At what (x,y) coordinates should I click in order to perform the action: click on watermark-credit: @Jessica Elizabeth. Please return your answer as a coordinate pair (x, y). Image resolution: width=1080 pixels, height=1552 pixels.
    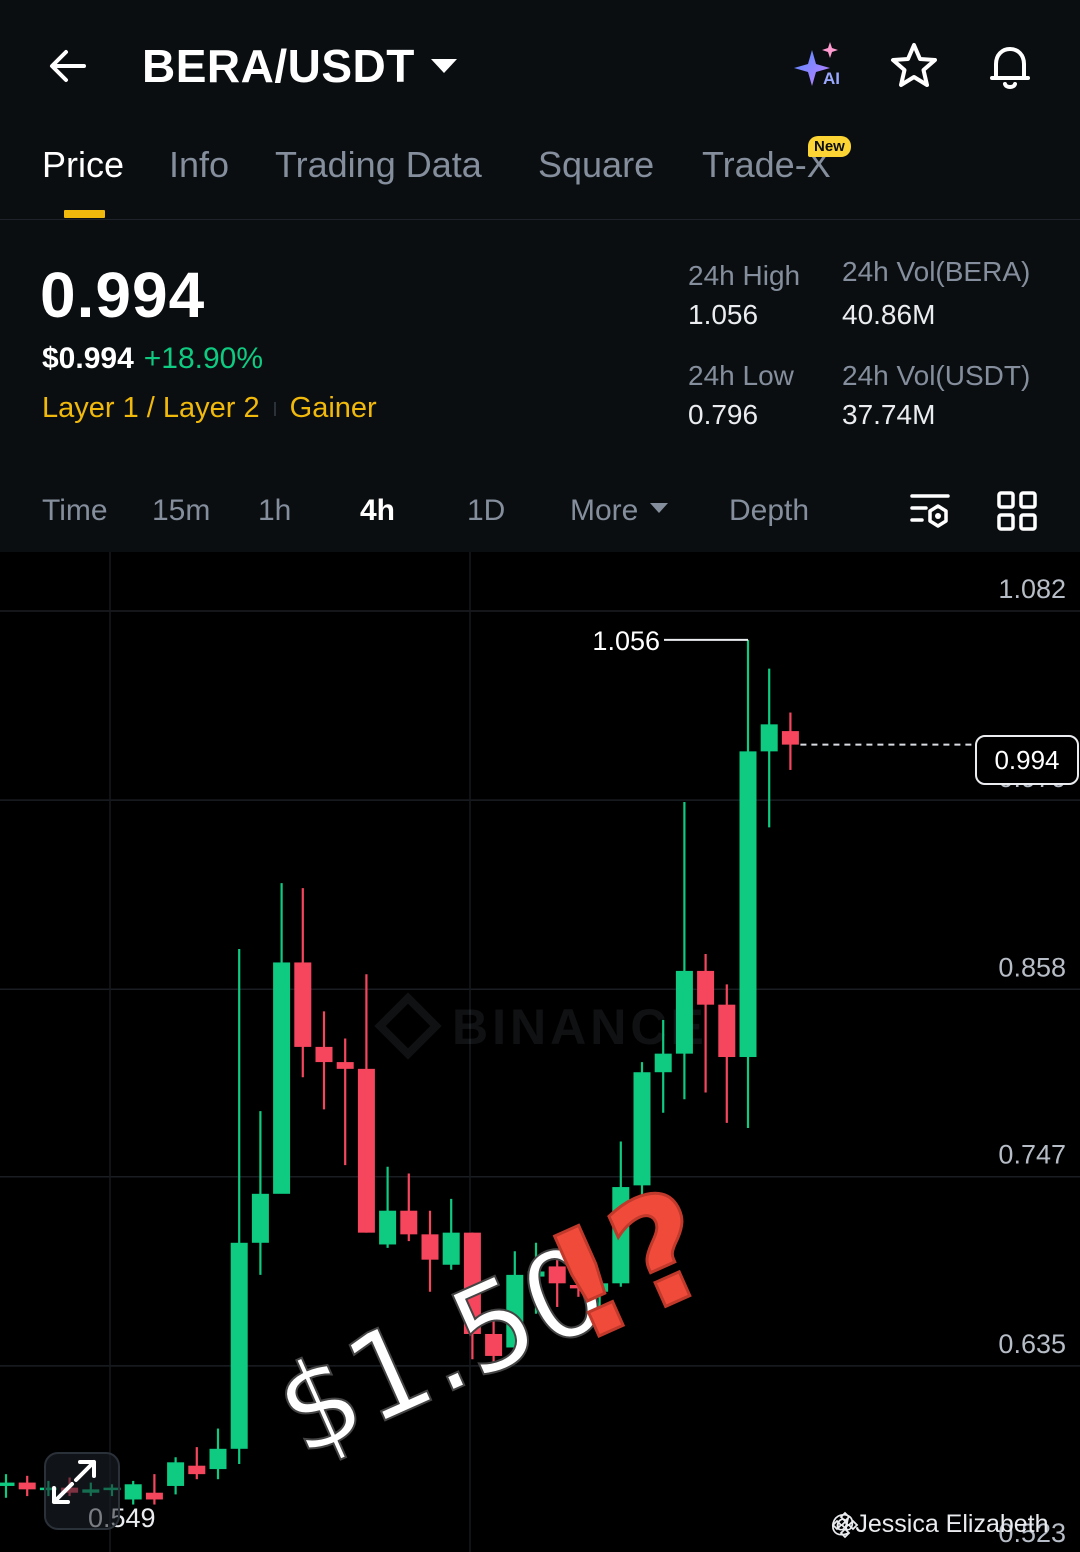
    Looking at the image, I should click on (939, 1524).